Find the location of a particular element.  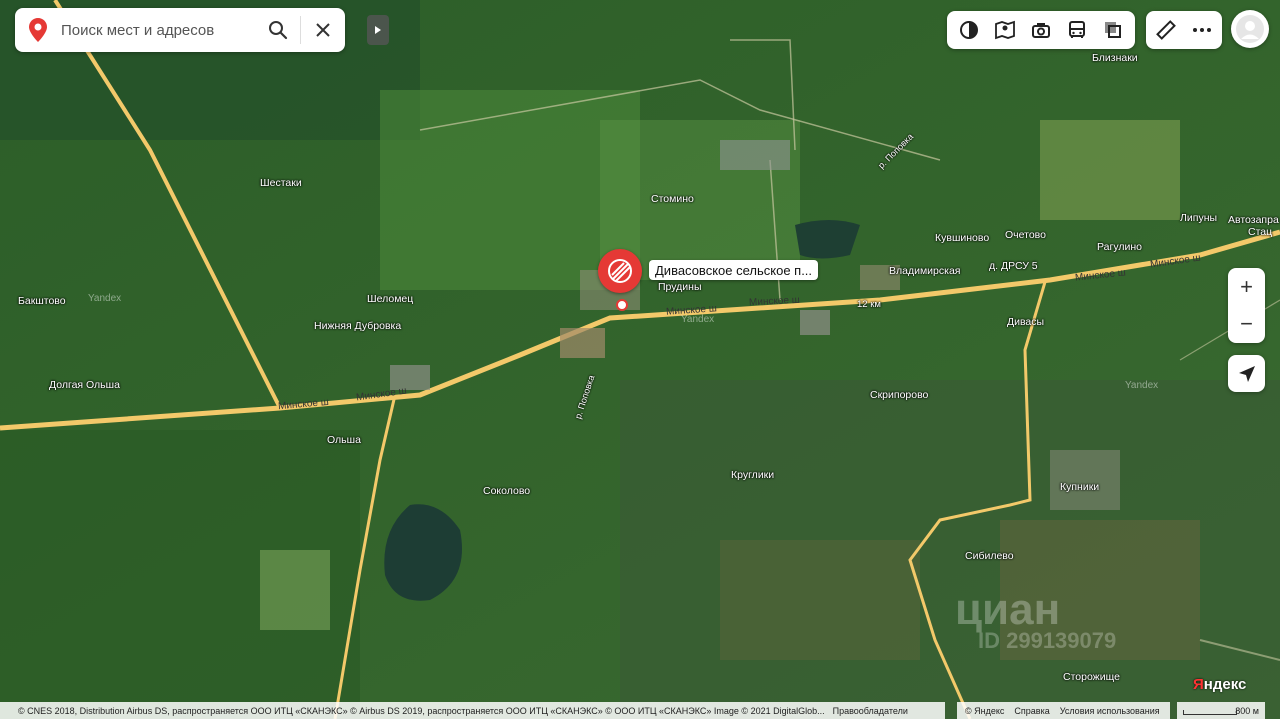

person-map-icon is located at coordinates (1005, 30).